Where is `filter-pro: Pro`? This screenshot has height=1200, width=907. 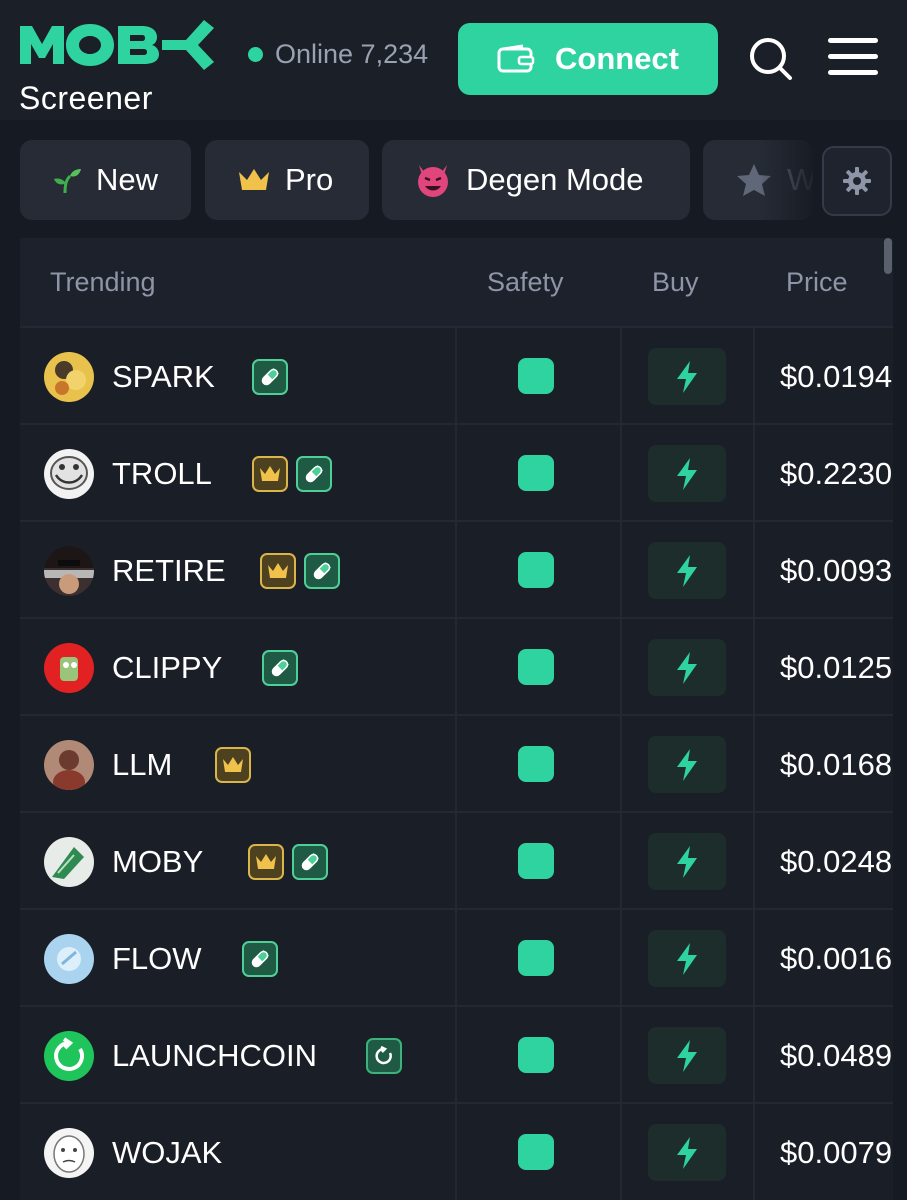 filter-pro: Pro is located at coordinates (287, 180).